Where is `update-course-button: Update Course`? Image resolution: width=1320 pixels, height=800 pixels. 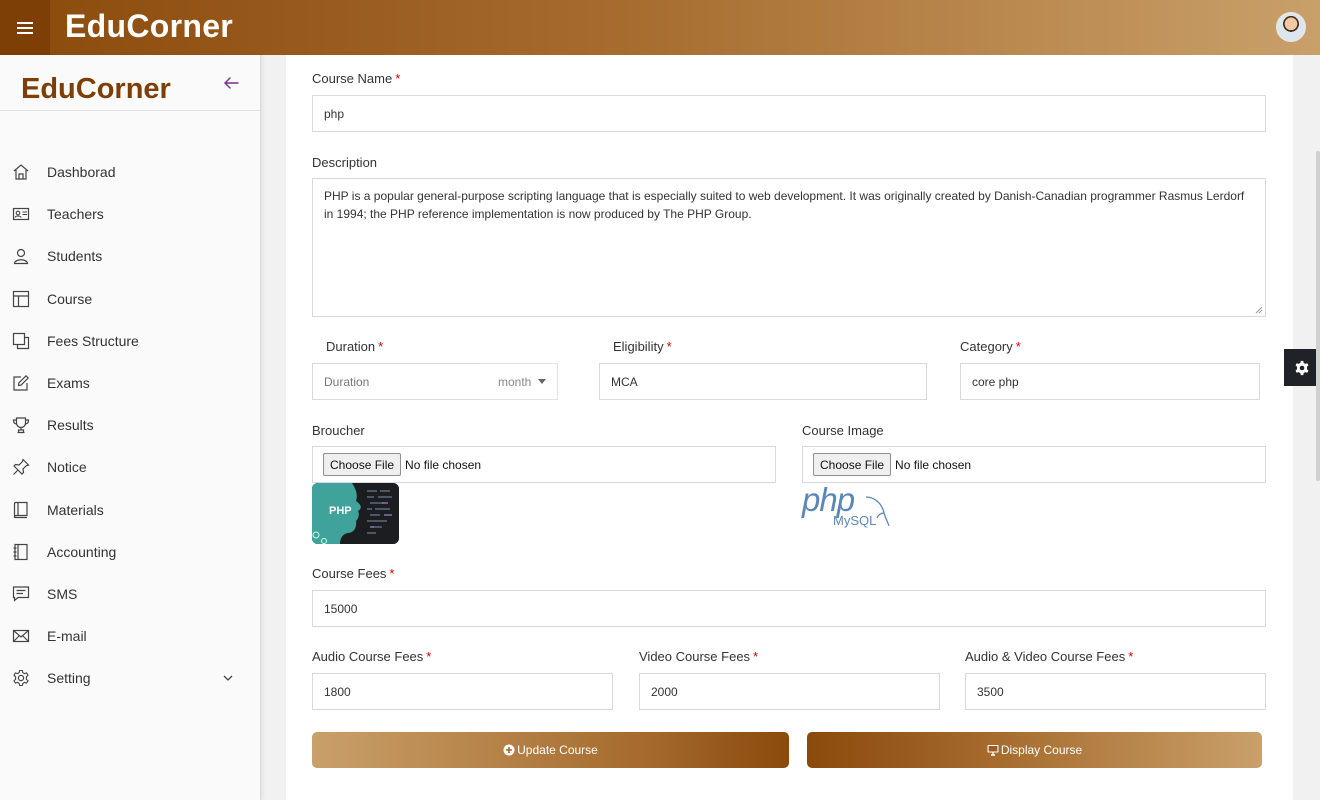
update-course-button: Update Course is located at coordinates (550, 750).